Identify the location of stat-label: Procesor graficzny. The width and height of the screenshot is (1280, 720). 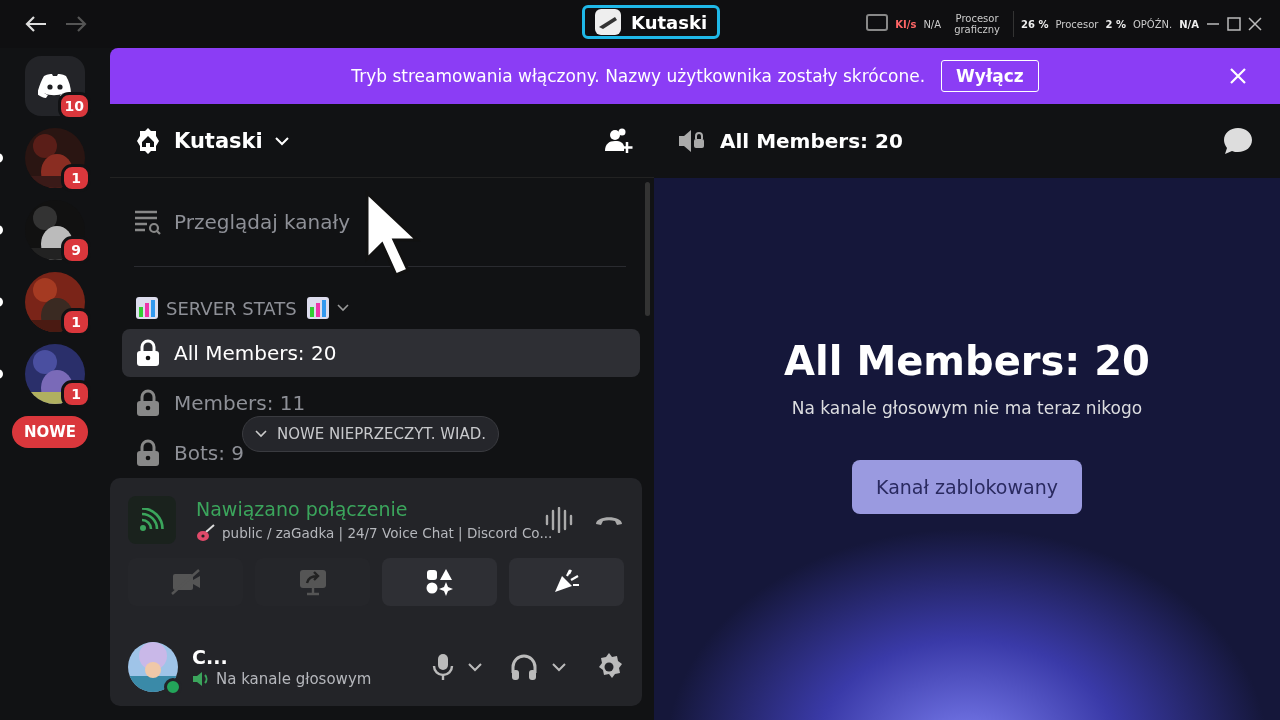
(977, 24).